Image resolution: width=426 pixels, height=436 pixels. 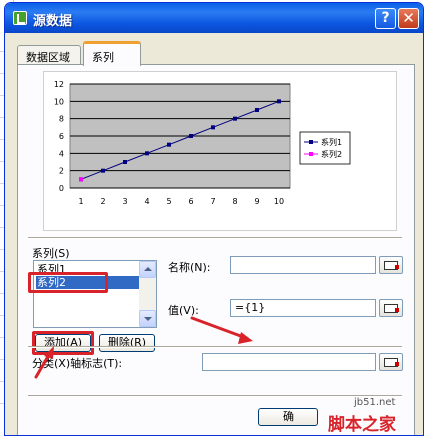 What do you see at coordinates (44, 362) in the screenshot?
I see `arrow-to-add-button` at bounding box center [44, 362].